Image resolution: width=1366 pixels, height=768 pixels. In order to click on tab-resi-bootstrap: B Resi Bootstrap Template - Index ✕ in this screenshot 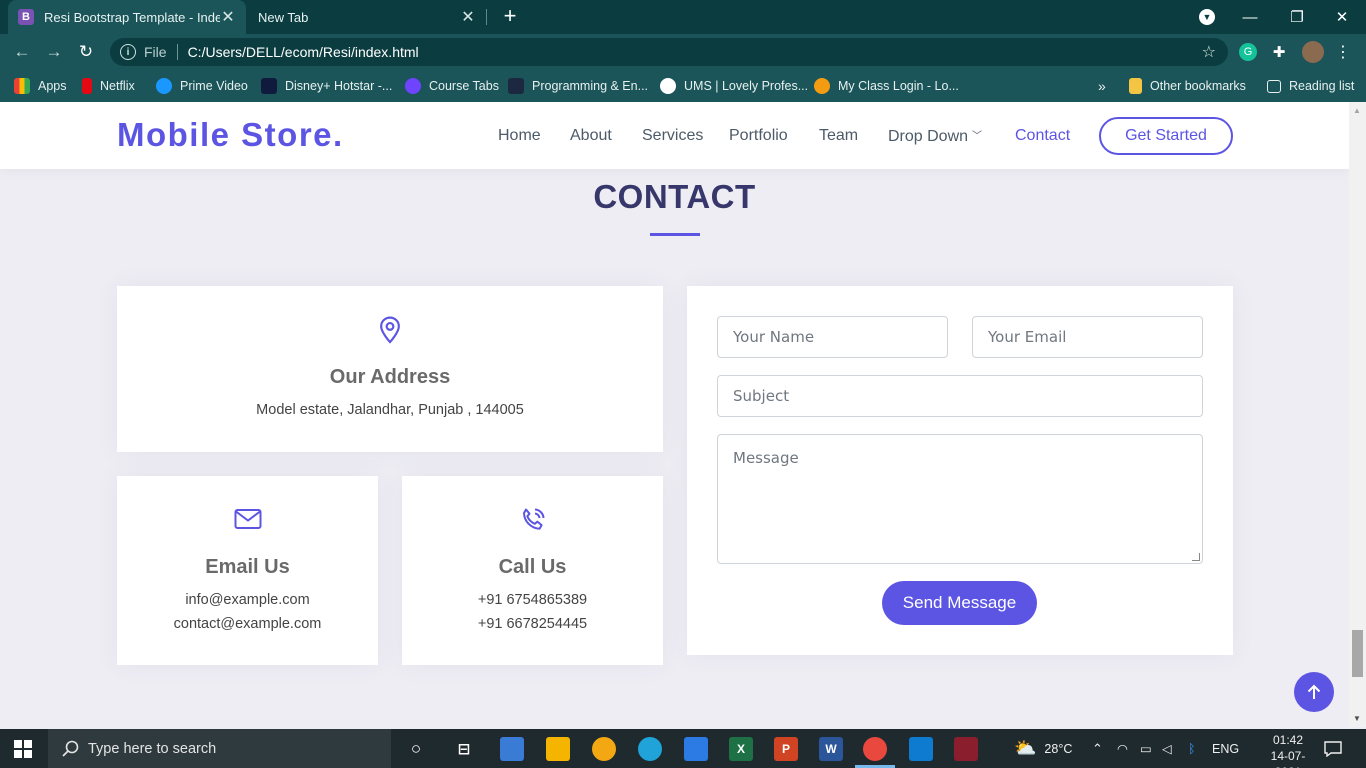, I will do `click(127, 17)`.